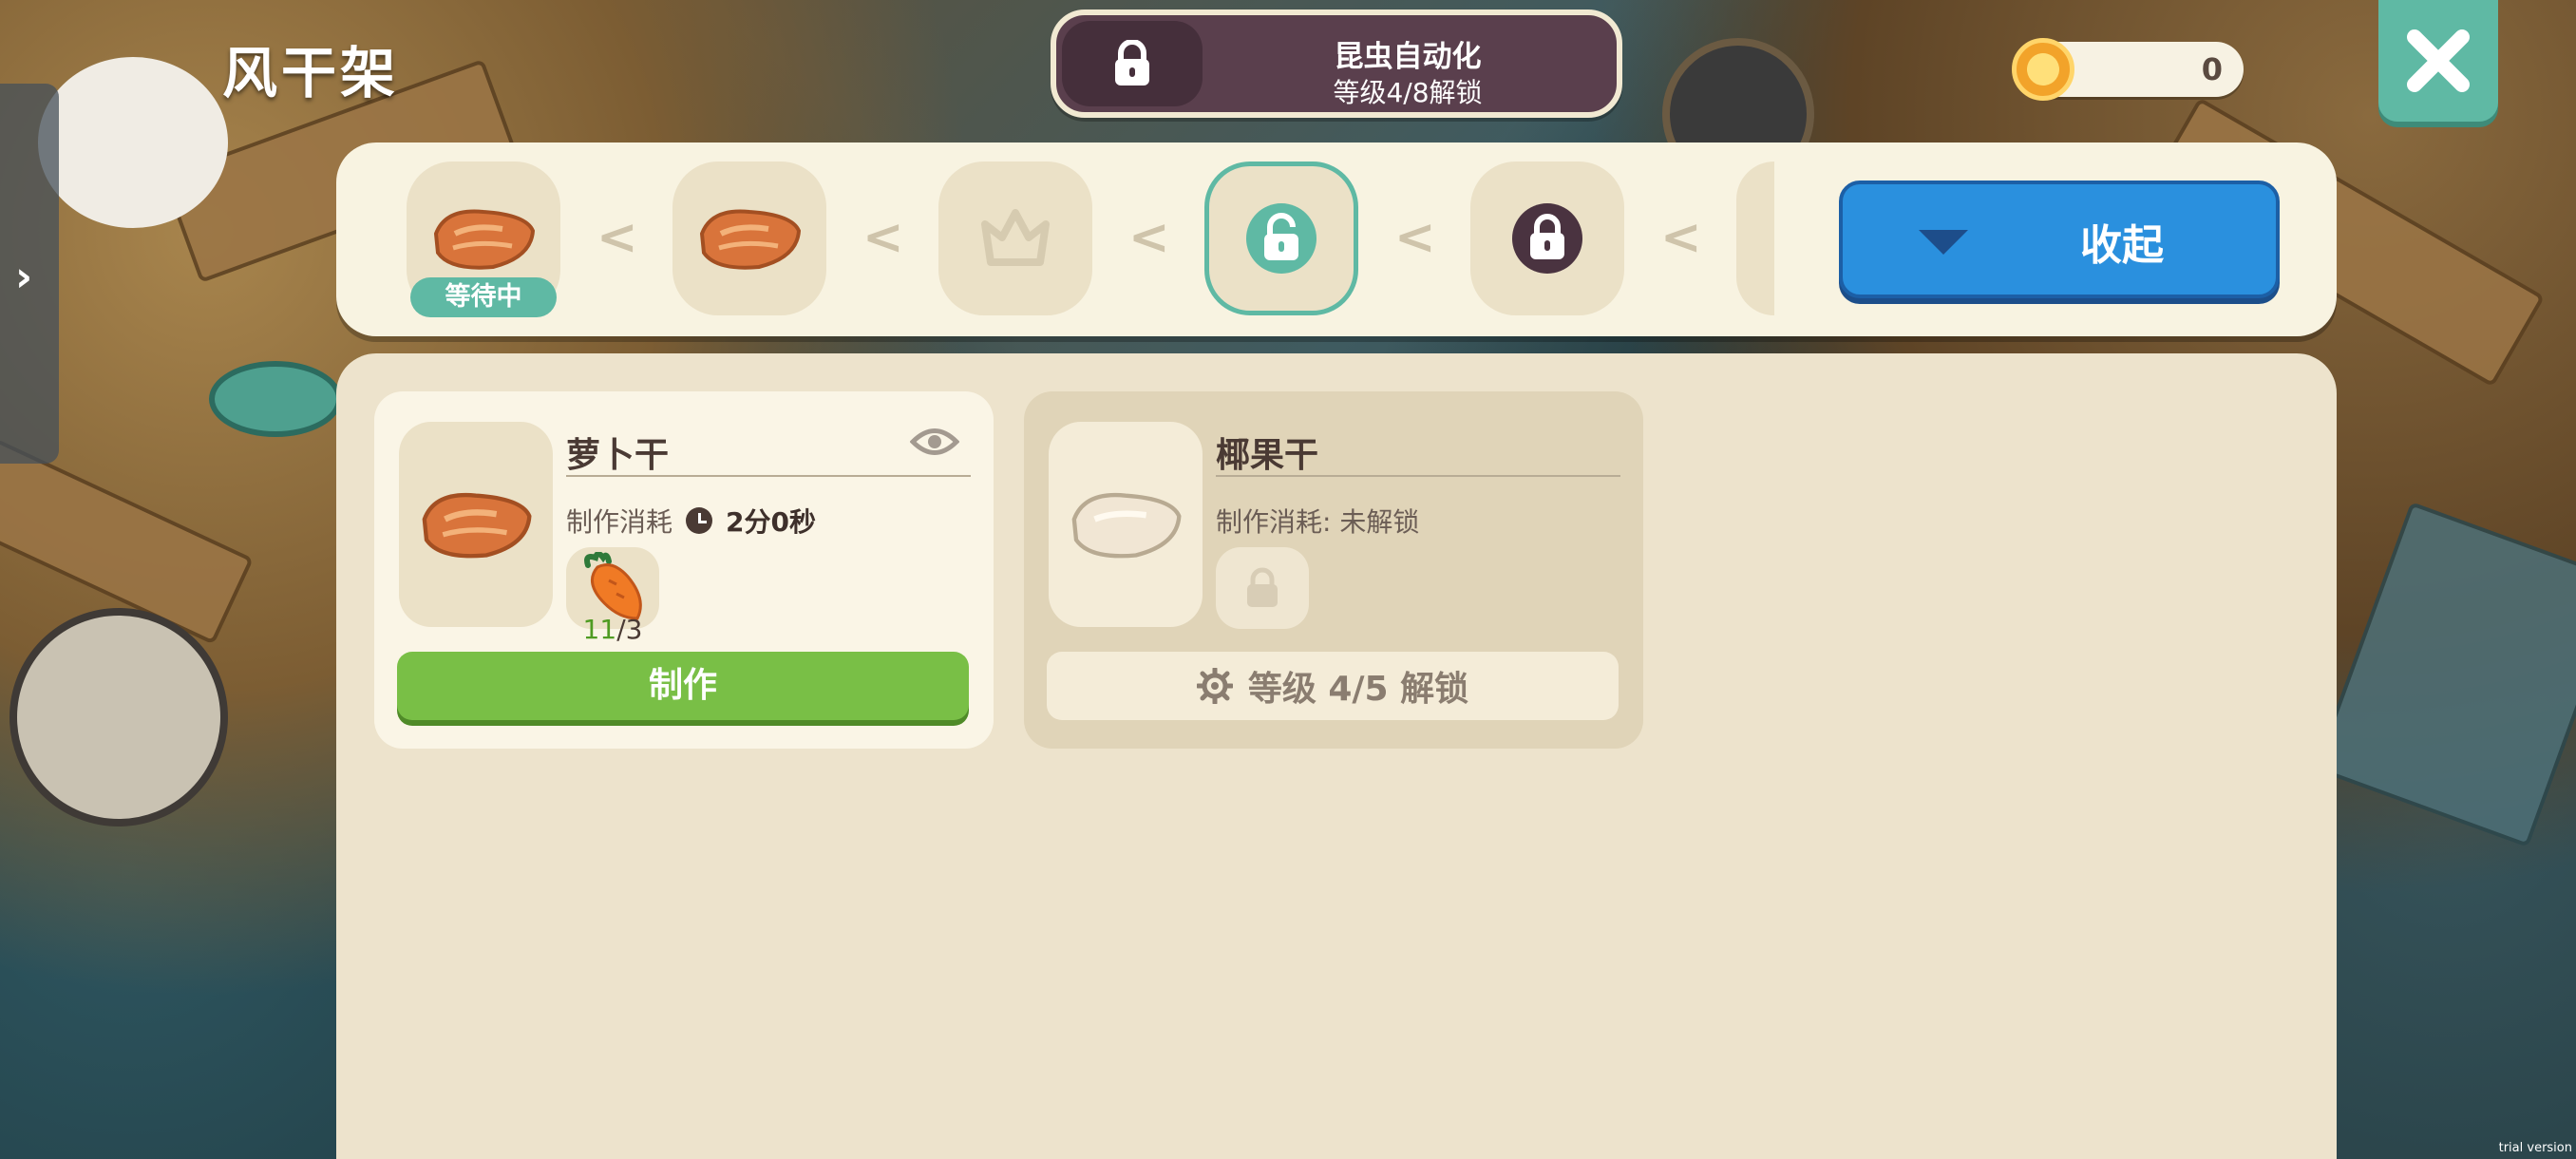  Describe the element at coordinates (2128, 69) in the screenshot. I see `currency-counter: 0` at that location.